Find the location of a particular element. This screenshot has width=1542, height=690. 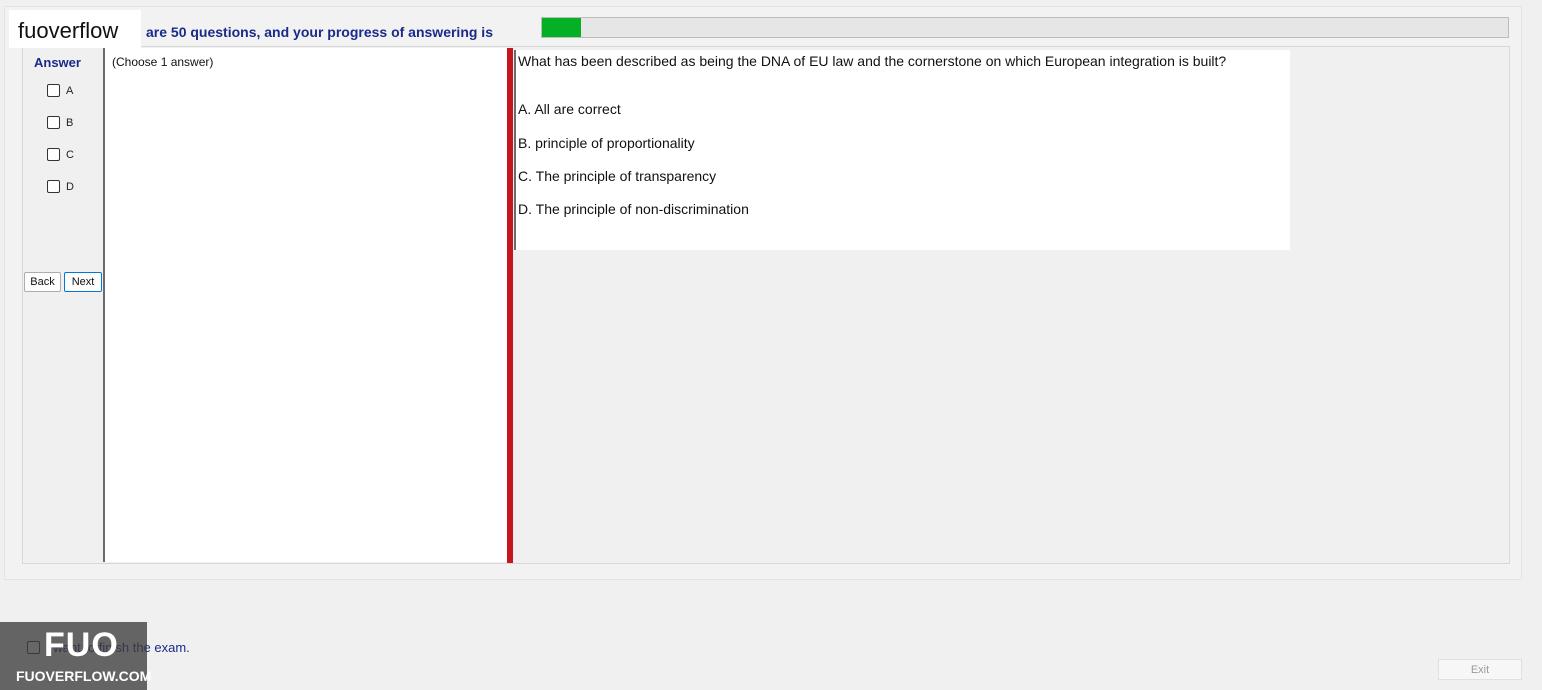

progress-bar-fill is located at coordinates (561, 27).